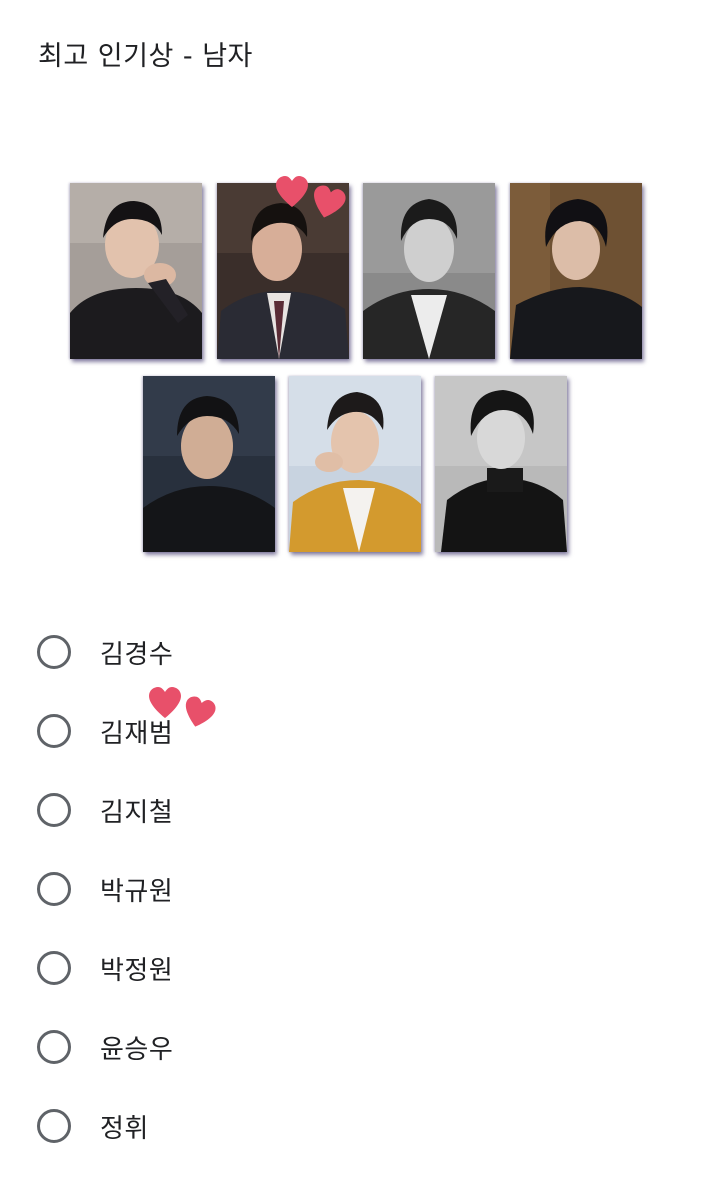 The image size is (720, 1200). What do you see at coordinates (137, 970) in the screenshot?
I see `option-label: 박정원` at bounding box center [137, 970].